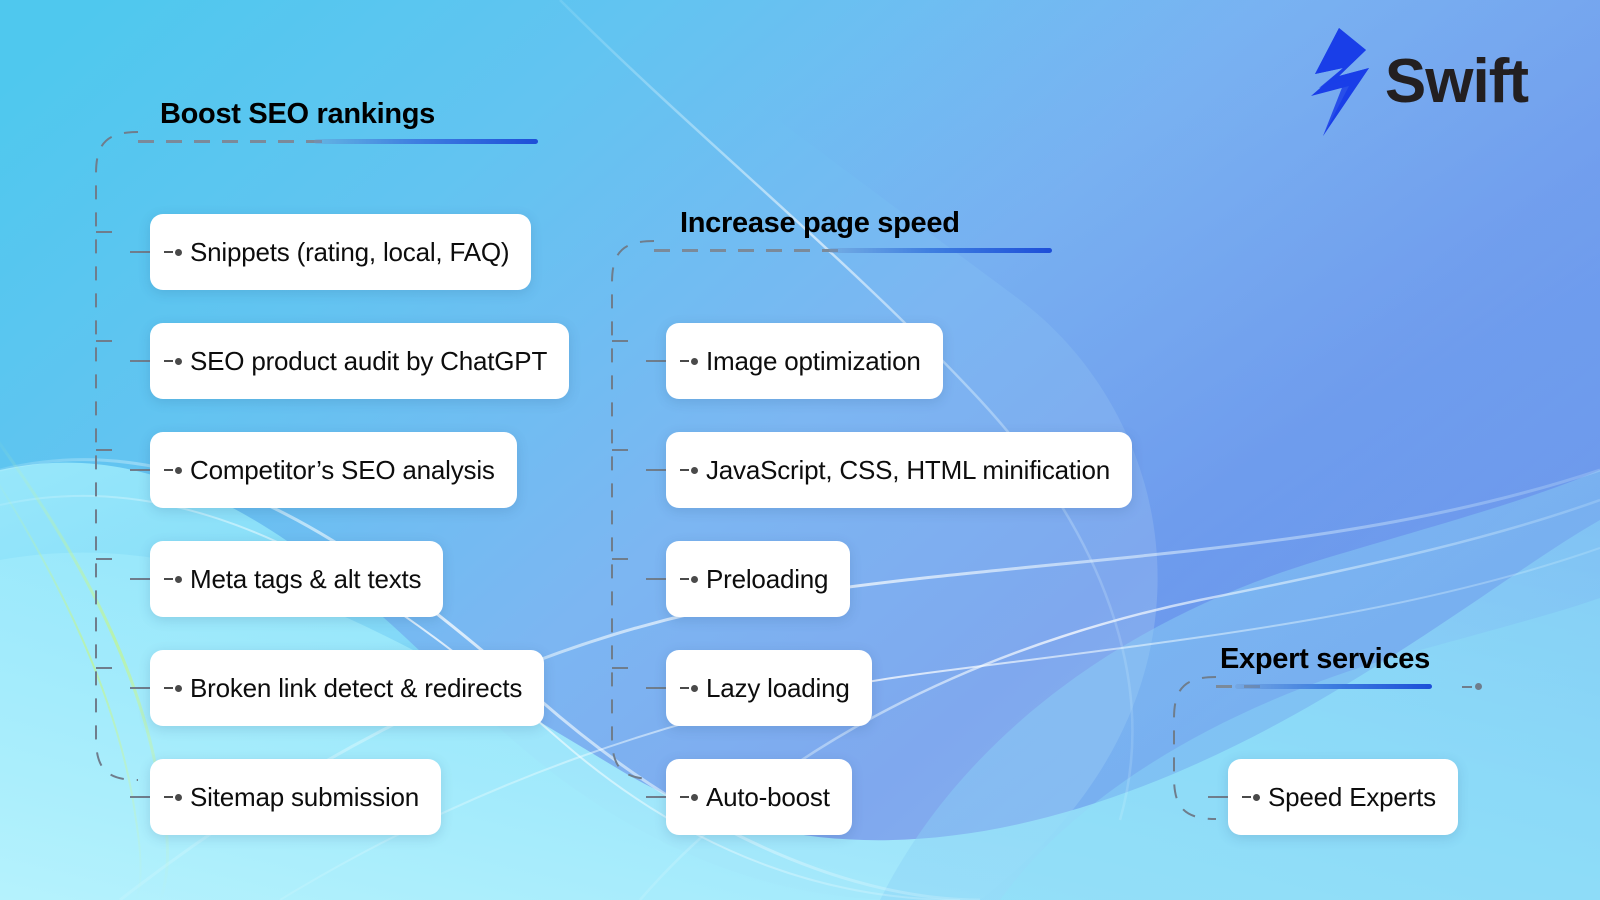 Image resolution: width=1600 pixels, height=900 pixels. I want to click on feature-card: SEO product audit by ChatGPT, so click(360, 361).